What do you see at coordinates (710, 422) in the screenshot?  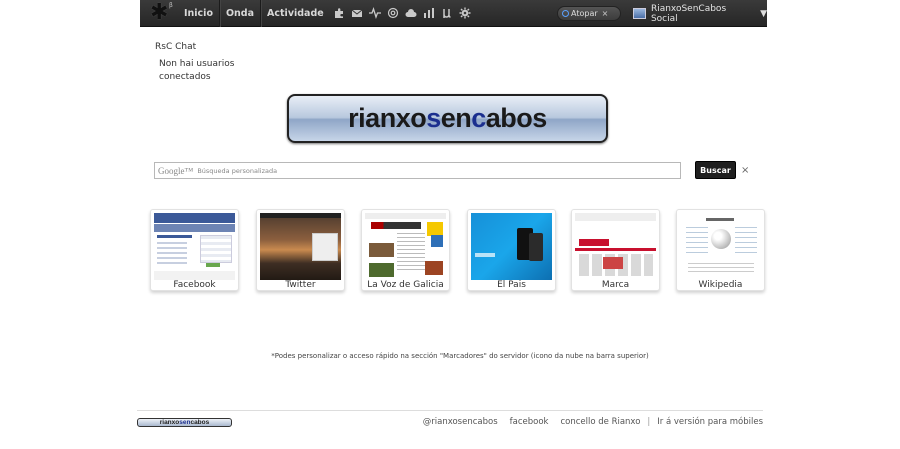 I see `footer-link-mobile: Ir á versión para móbiles` at bounding box center [710, 422].